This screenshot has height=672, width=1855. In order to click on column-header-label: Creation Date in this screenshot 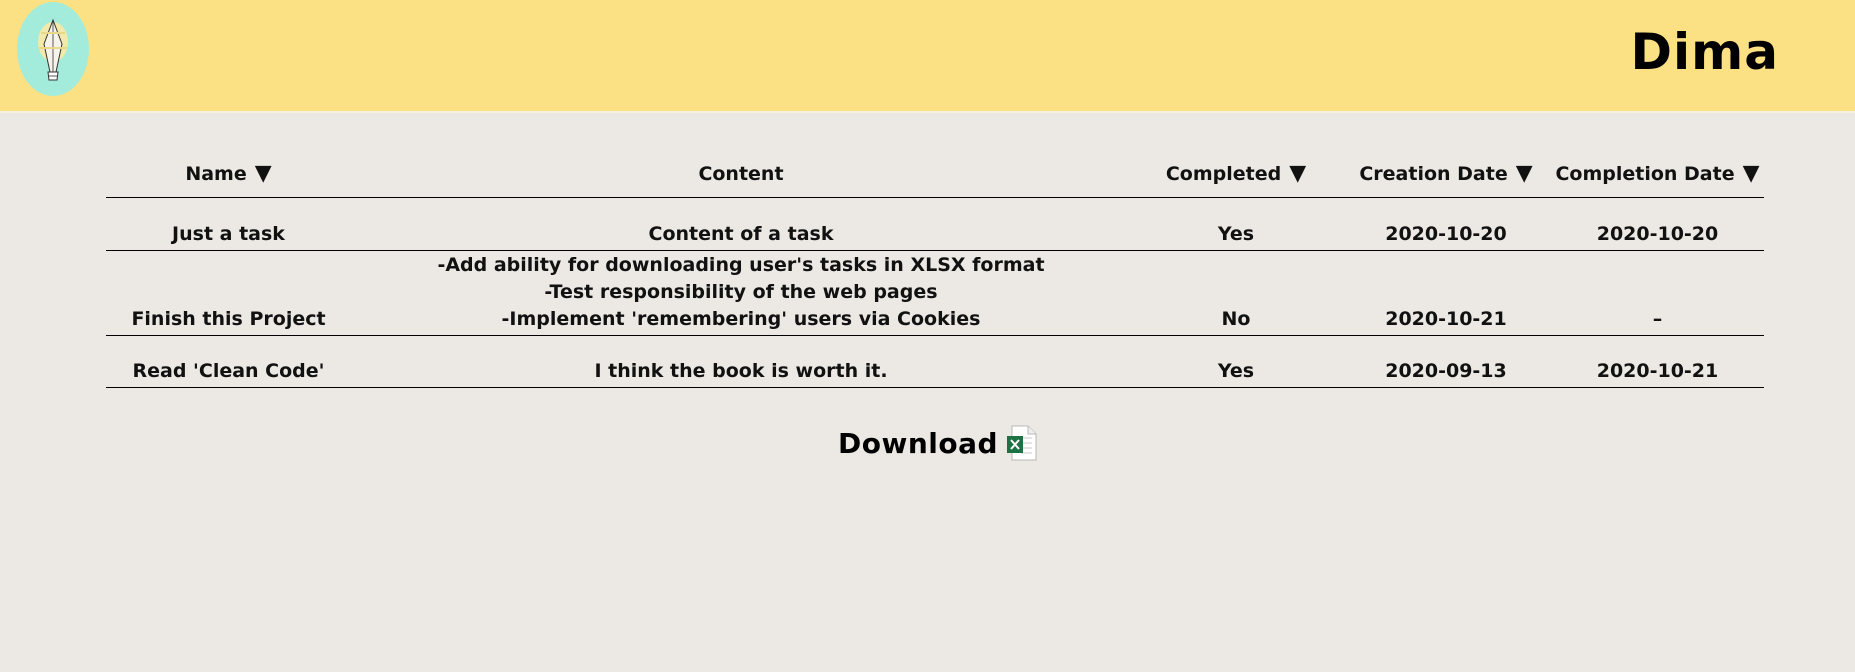, I will do `click(1433, 173)`.